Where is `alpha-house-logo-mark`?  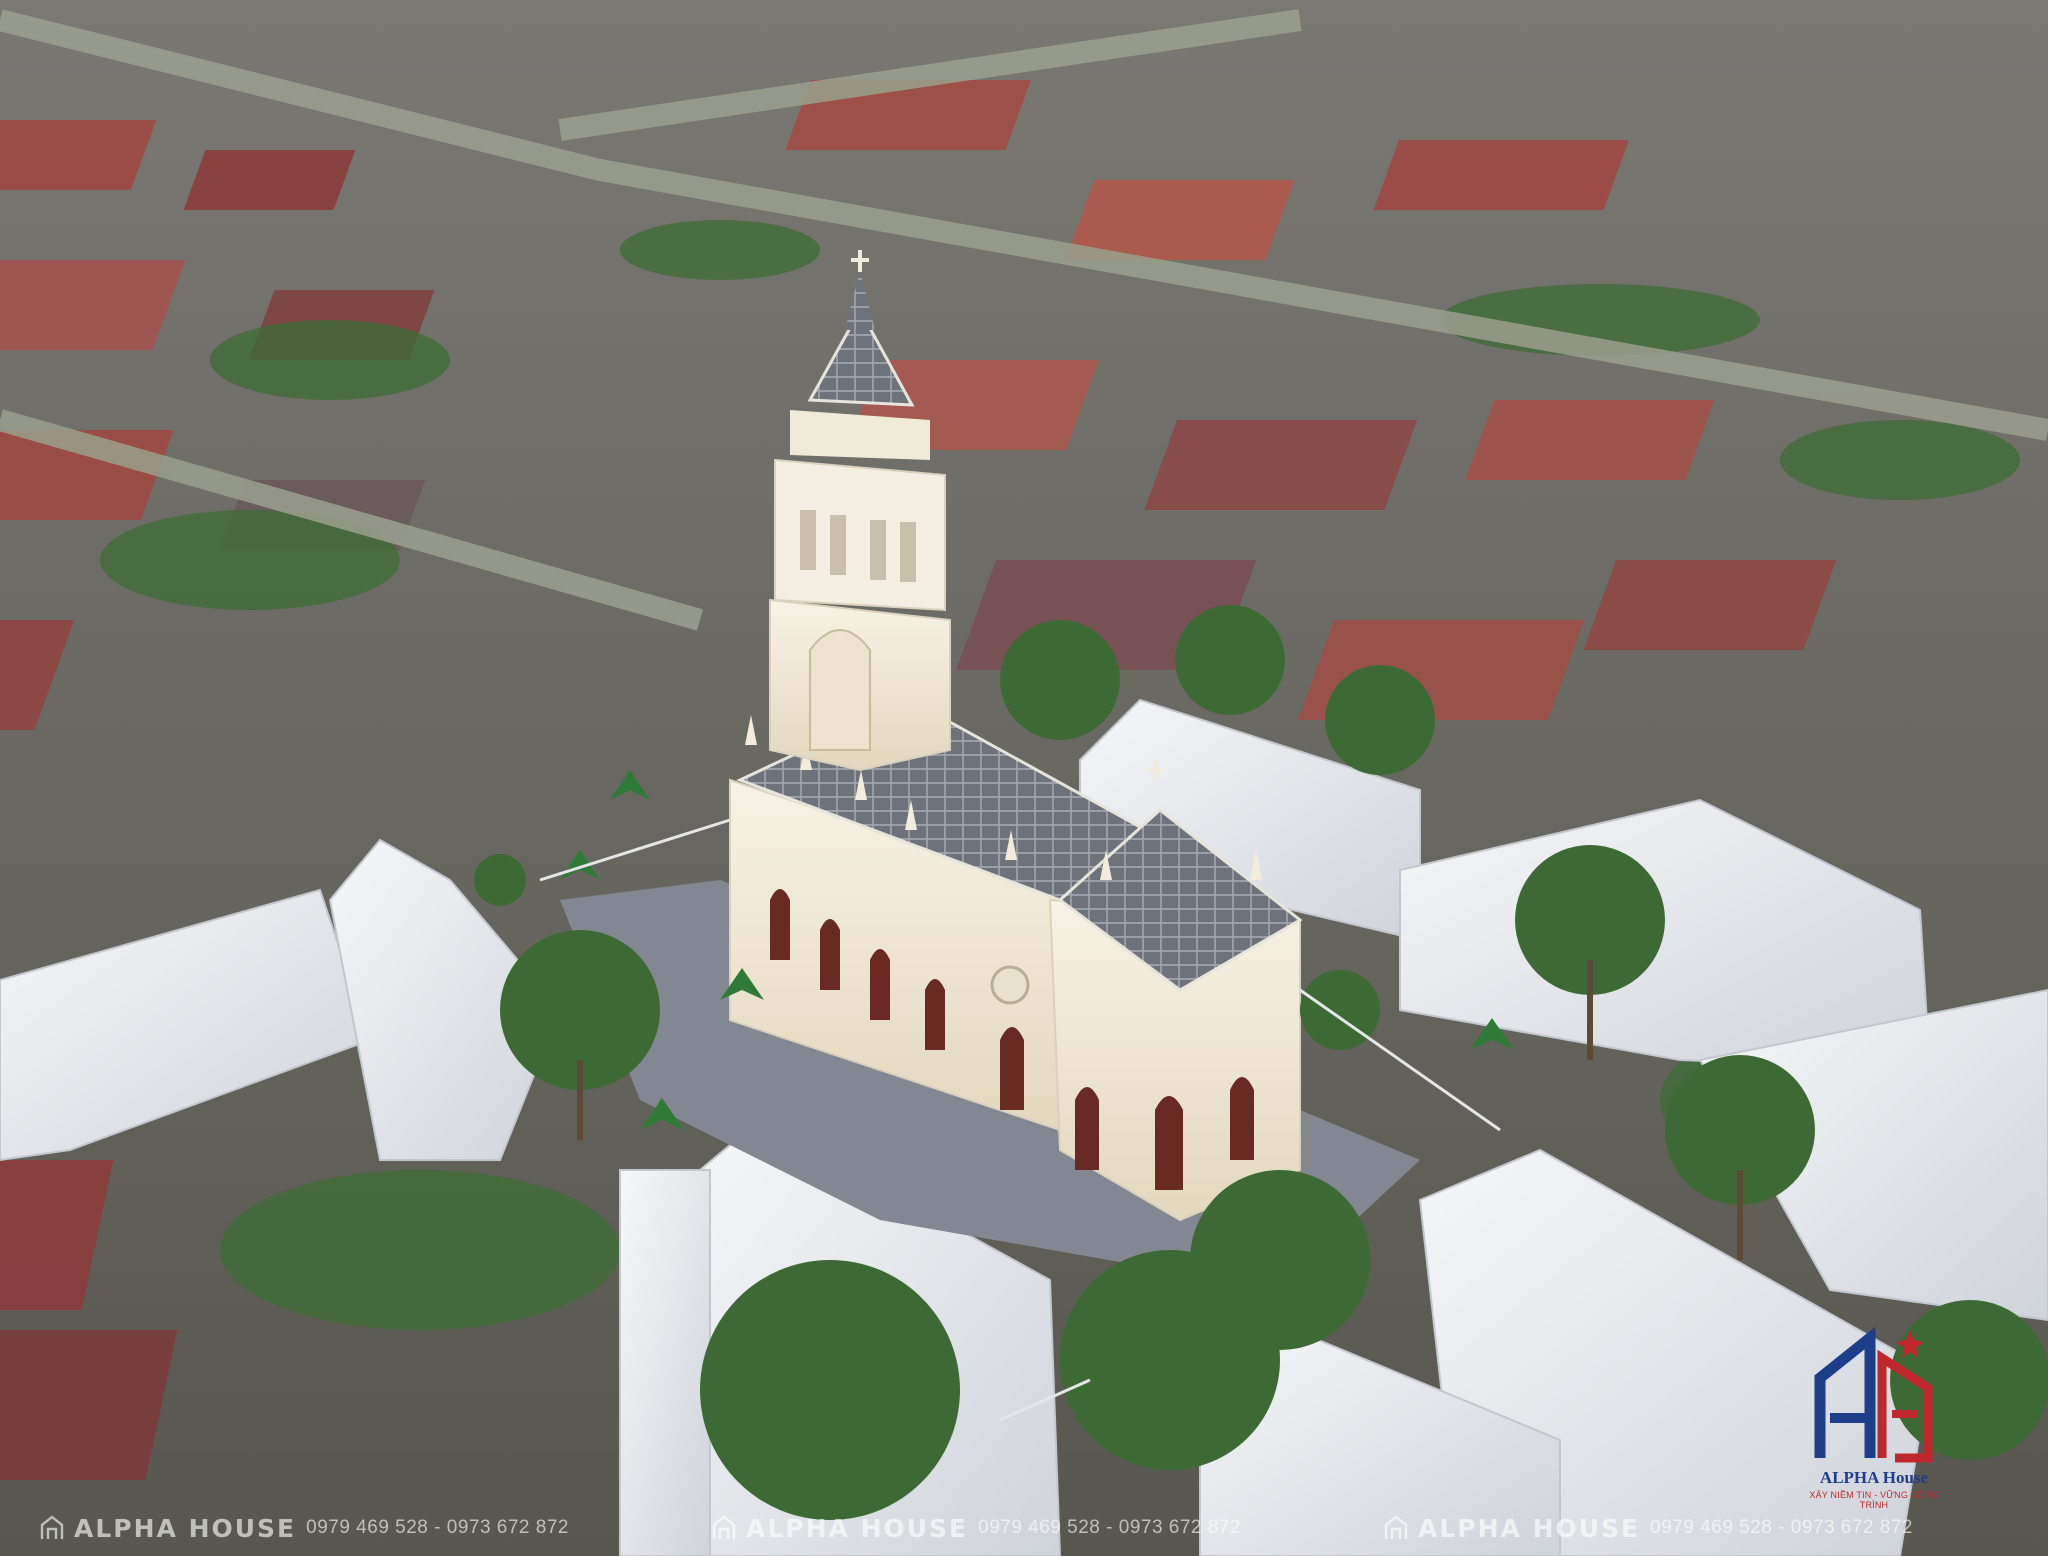
alpha-house-logo-mark is located at coordinates (1873, 1394).